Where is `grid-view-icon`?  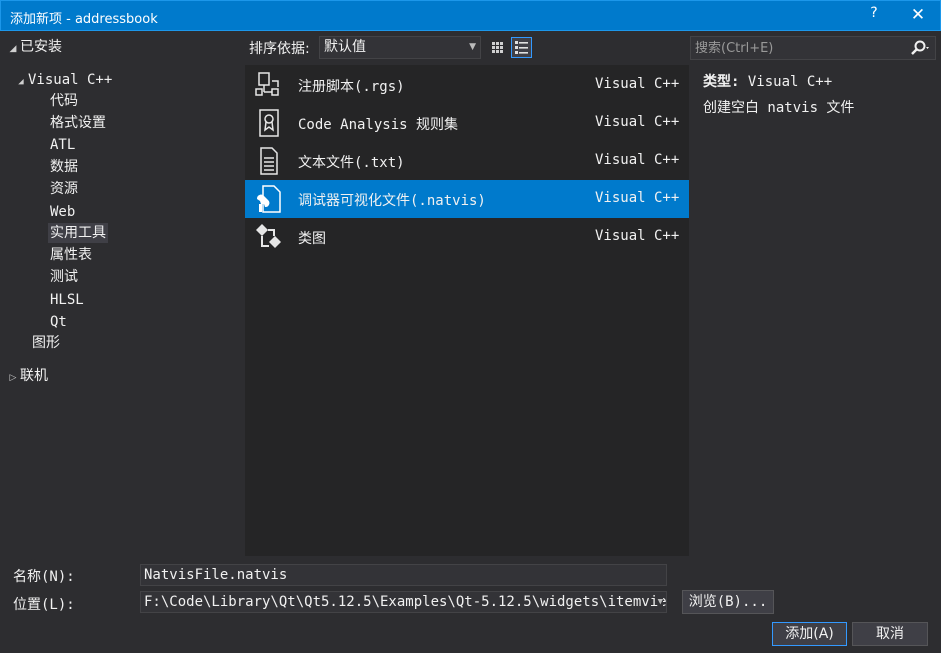 grid-view-icon is located at coordinates (497, 47).